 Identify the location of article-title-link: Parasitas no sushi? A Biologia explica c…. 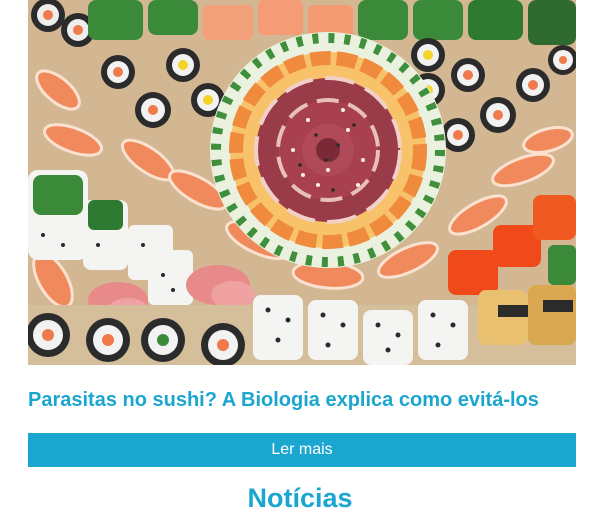
(302, 400).